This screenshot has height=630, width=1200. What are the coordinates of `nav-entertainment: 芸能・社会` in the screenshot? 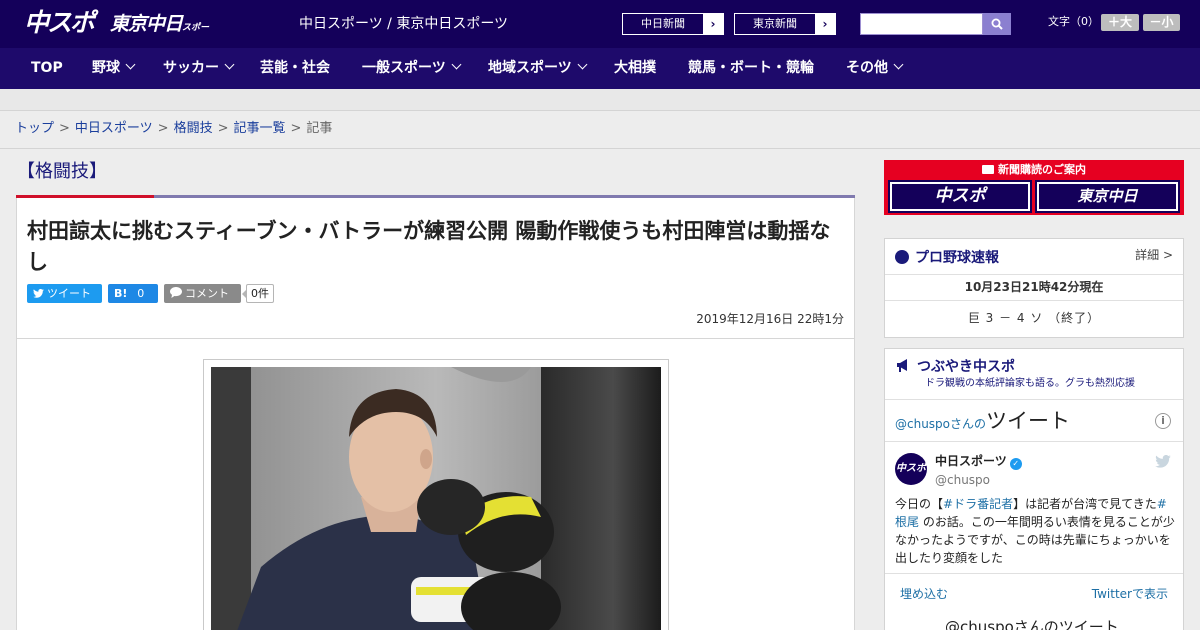 It's located at (295, 68).